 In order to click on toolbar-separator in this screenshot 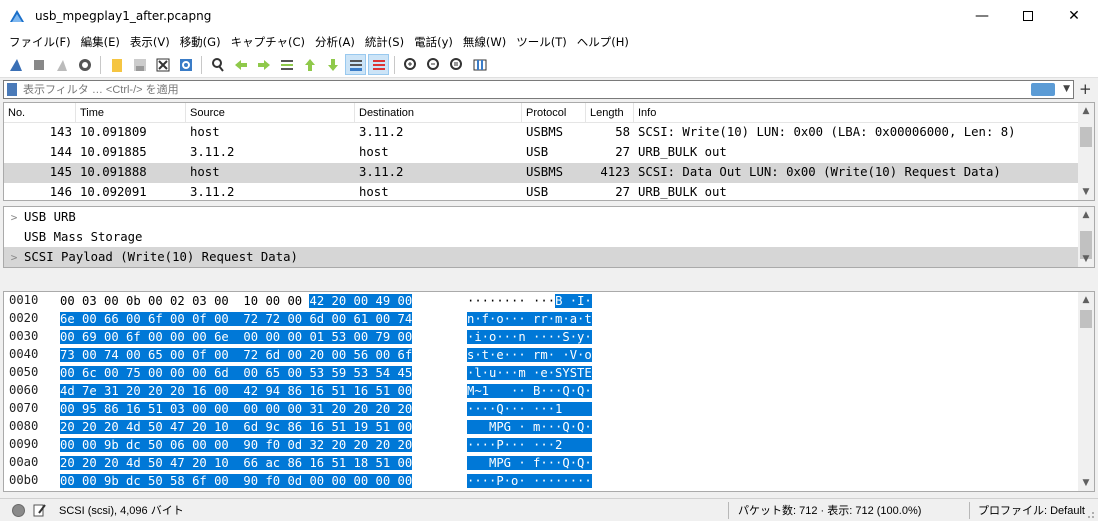, I will do `click(201, 64)`.